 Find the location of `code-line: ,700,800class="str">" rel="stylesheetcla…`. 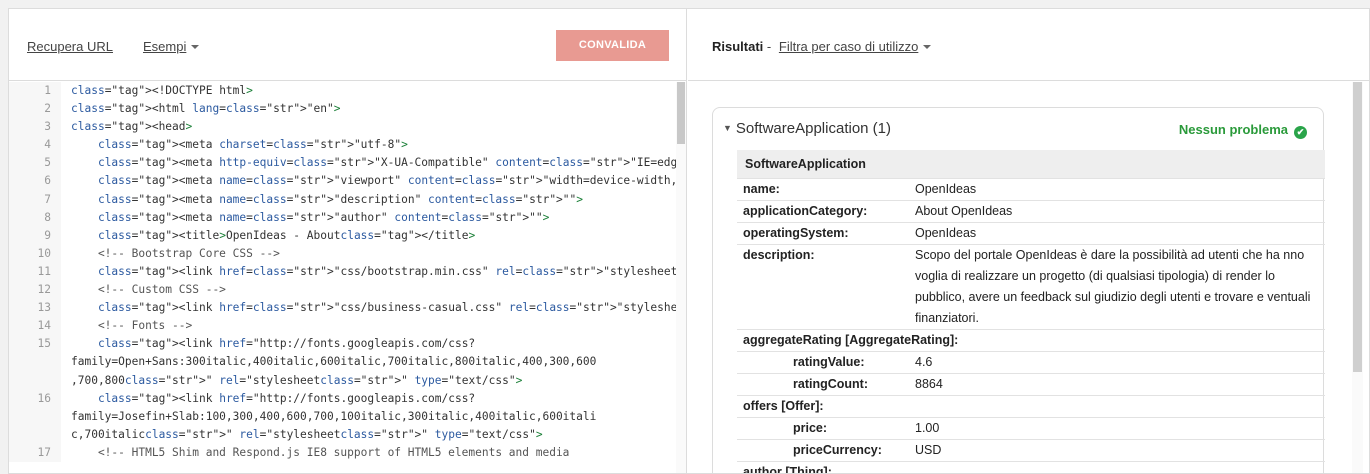

code-line: ,700,800class="str">" rel="stylesheetcla… is located at coordinates (343, 380).